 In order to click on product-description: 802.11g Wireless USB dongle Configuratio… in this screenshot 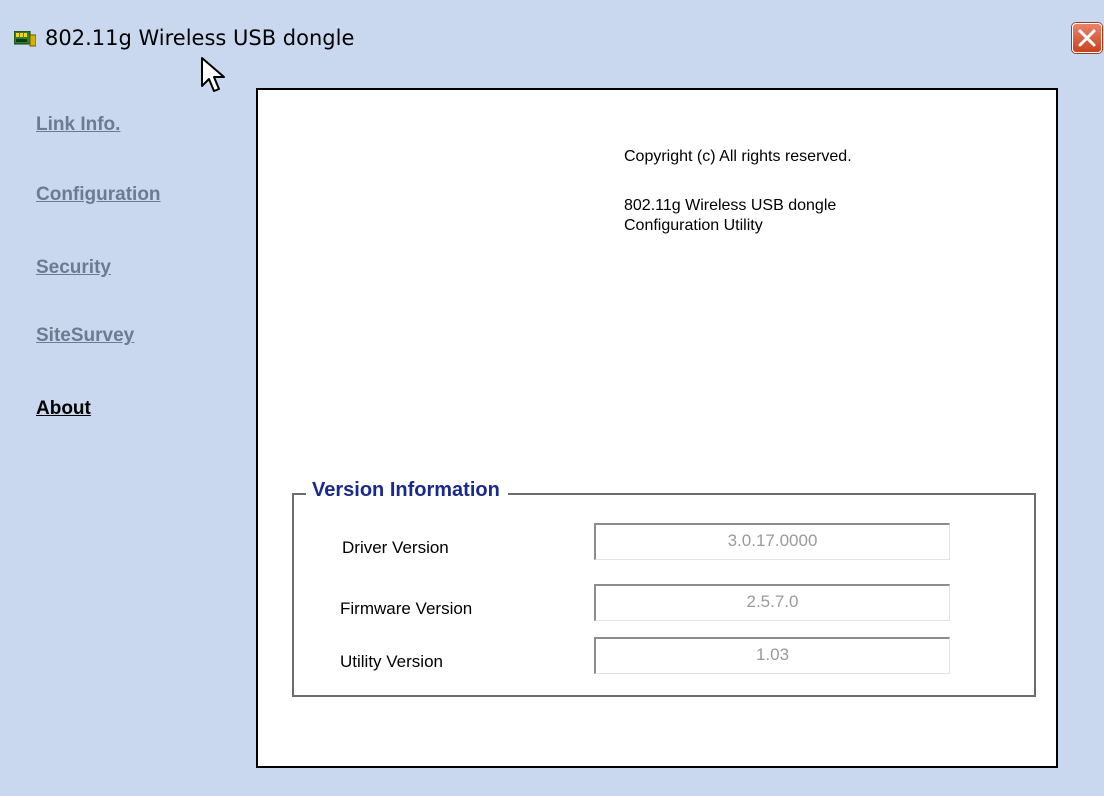, I will do `click(730, 216)`.